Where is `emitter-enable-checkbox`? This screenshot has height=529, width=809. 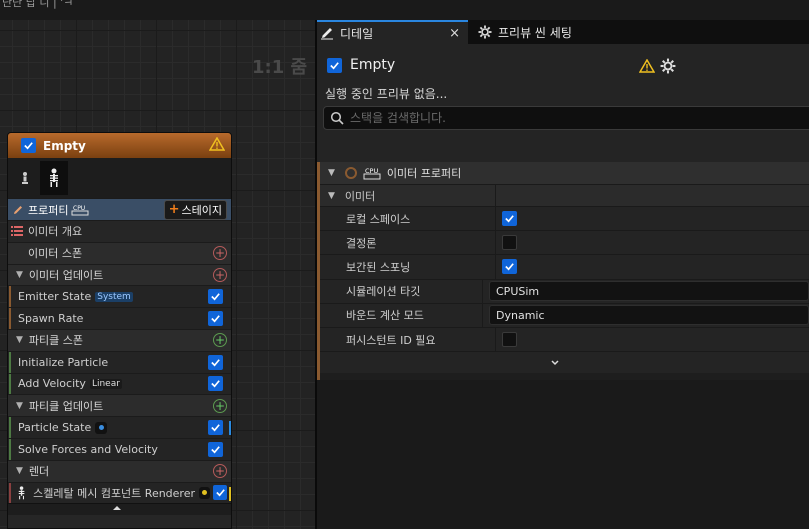
emitter-enable-checkbox is located at coordinates (334, 65).